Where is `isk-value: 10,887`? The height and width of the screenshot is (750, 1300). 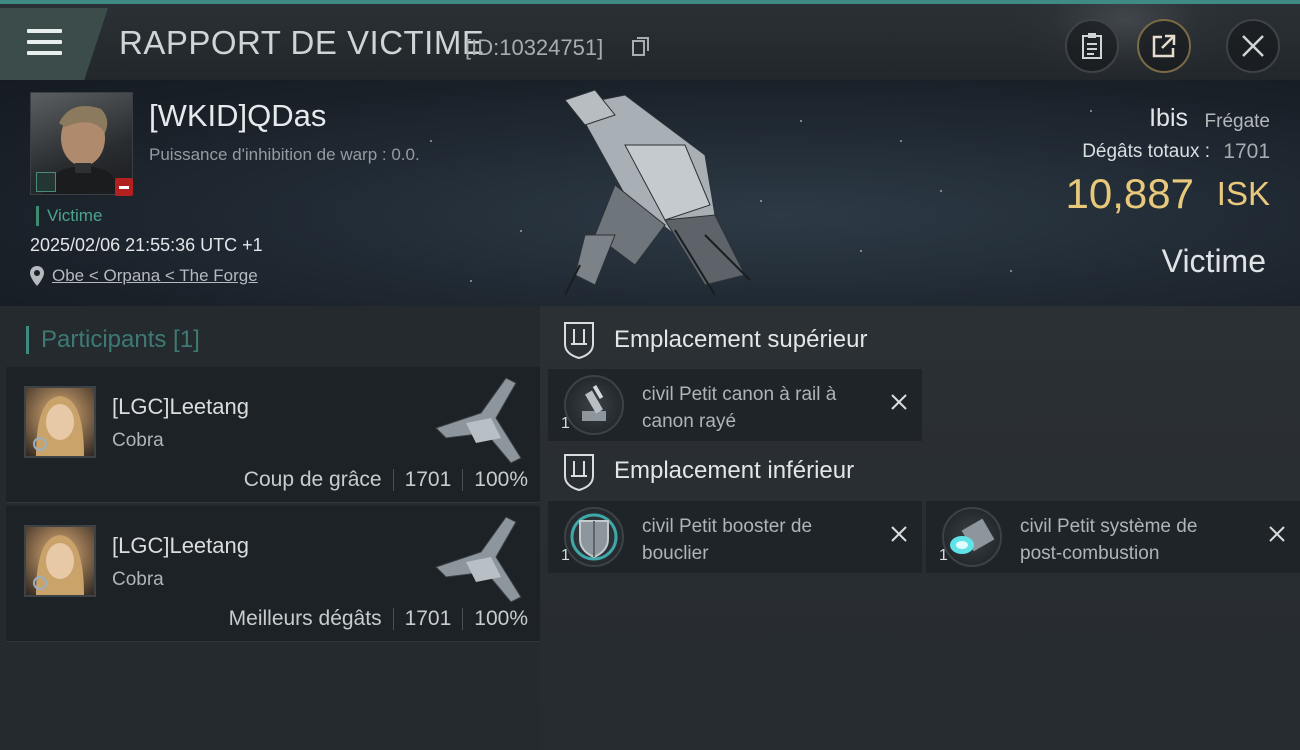 isk-value: 10,887 is located at coordinates (1129, 193).